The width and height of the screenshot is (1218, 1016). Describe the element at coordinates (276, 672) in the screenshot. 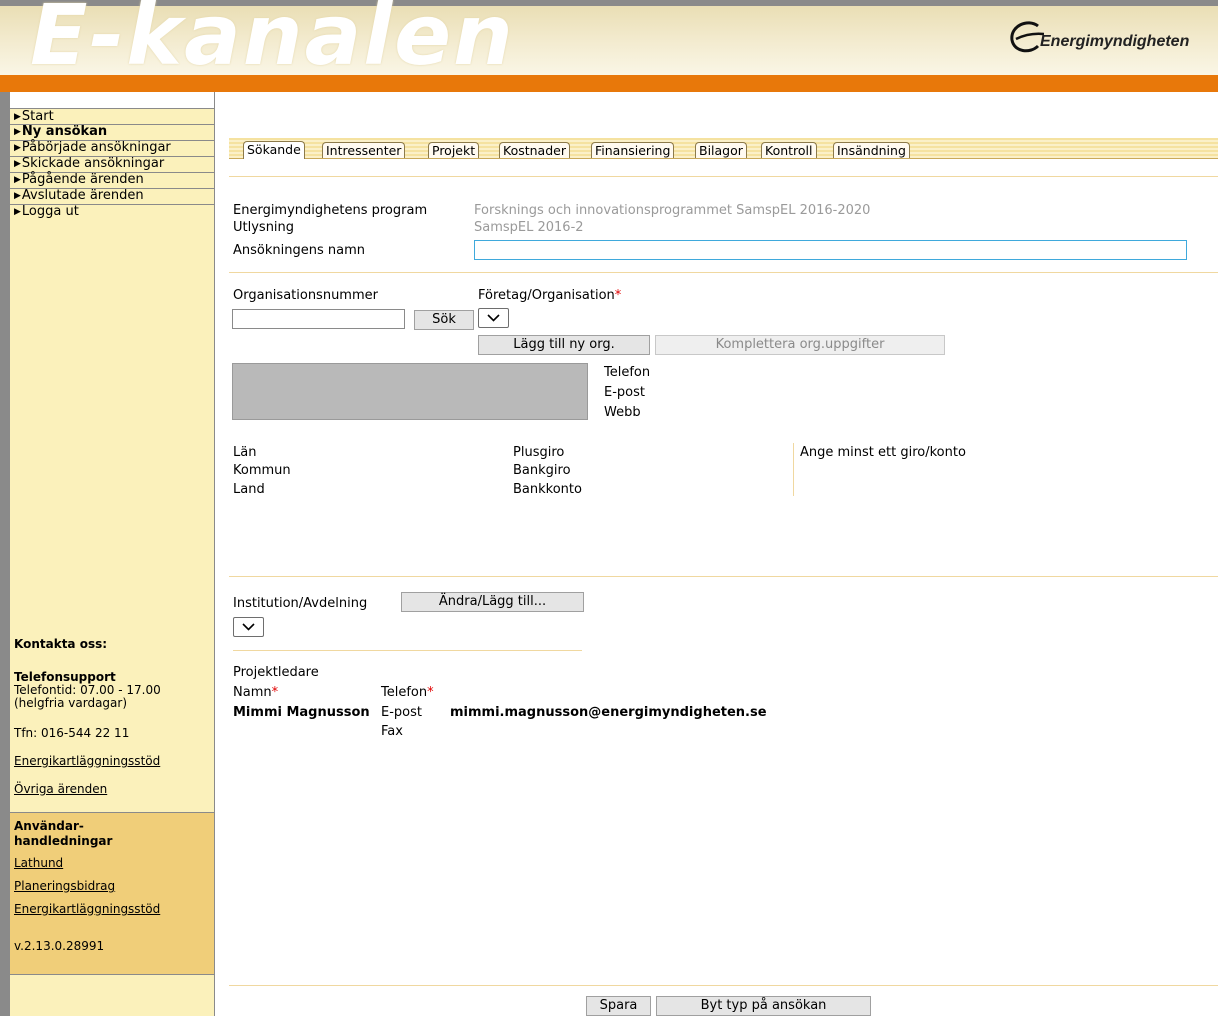

I see `project-leader-title: Projektledare` at that location.